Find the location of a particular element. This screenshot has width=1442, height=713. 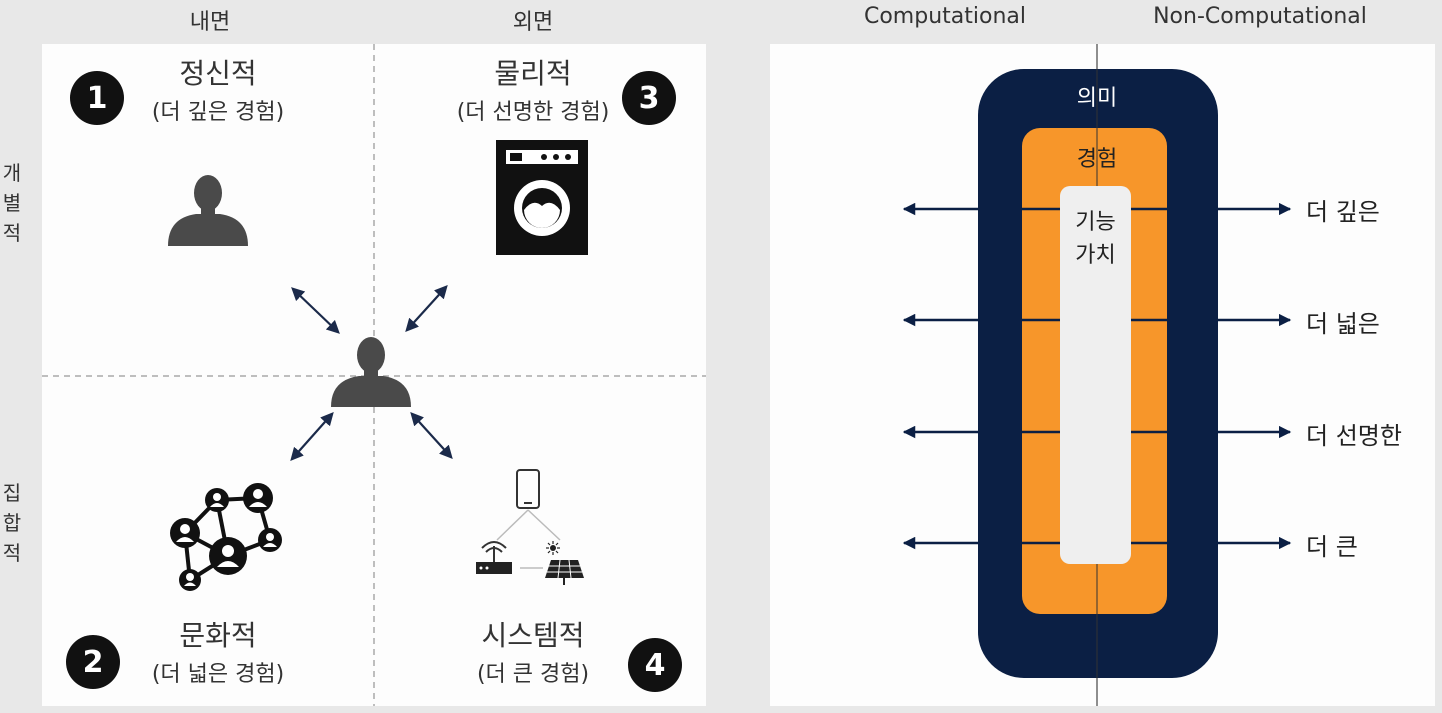

arrow-label-clearer: 더 선명한 is located at coordinates (1354, 436).